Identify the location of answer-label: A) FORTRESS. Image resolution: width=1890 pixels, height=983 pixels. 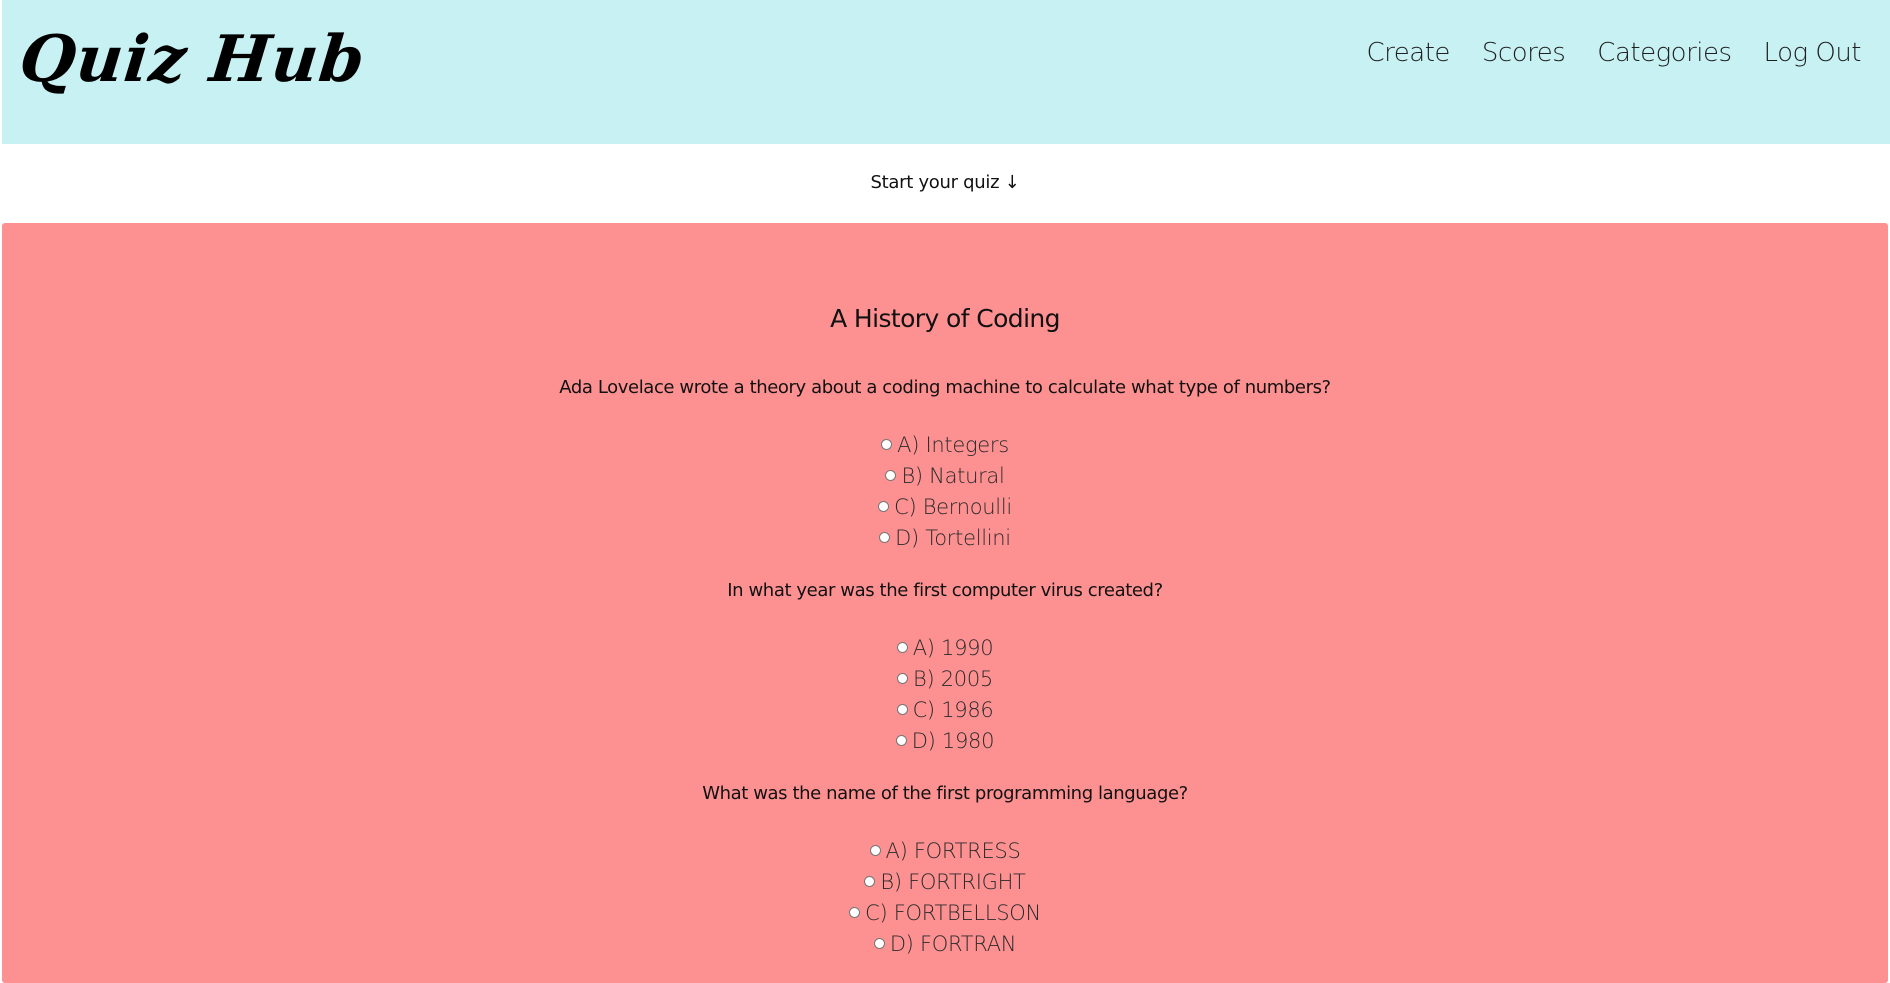
(953, 850).